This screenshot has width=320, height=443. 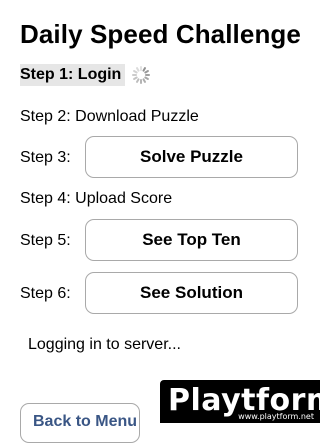 I want to click on step-5-label: Step 5:, so click(x=45, y=240).